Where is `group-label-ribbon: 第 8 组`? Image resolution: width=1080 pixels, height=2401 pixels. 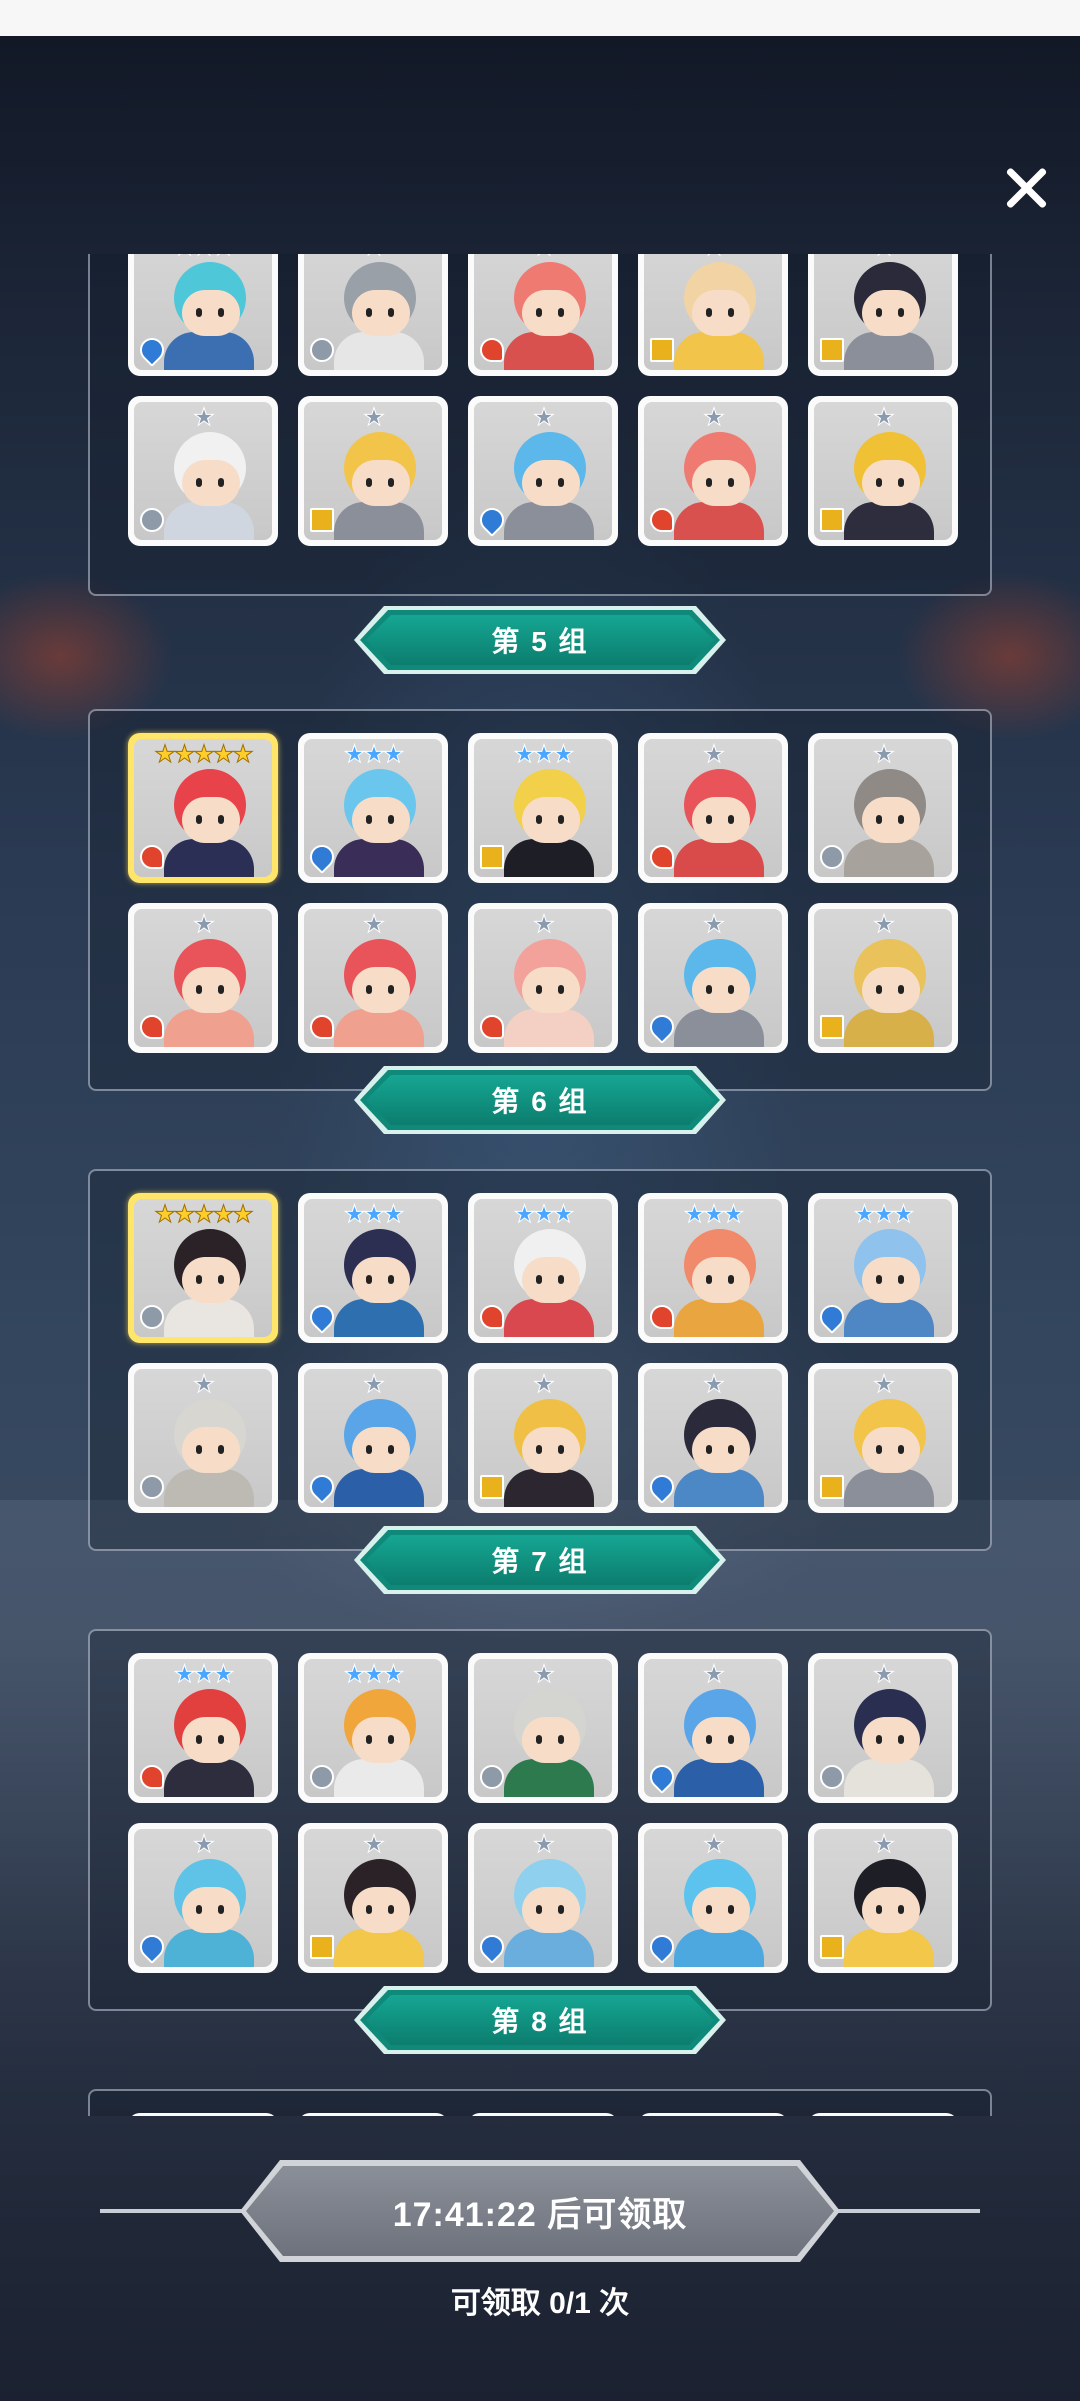 group-label-ribbon: 第 8 组 is located at coordinates (540, 2020).